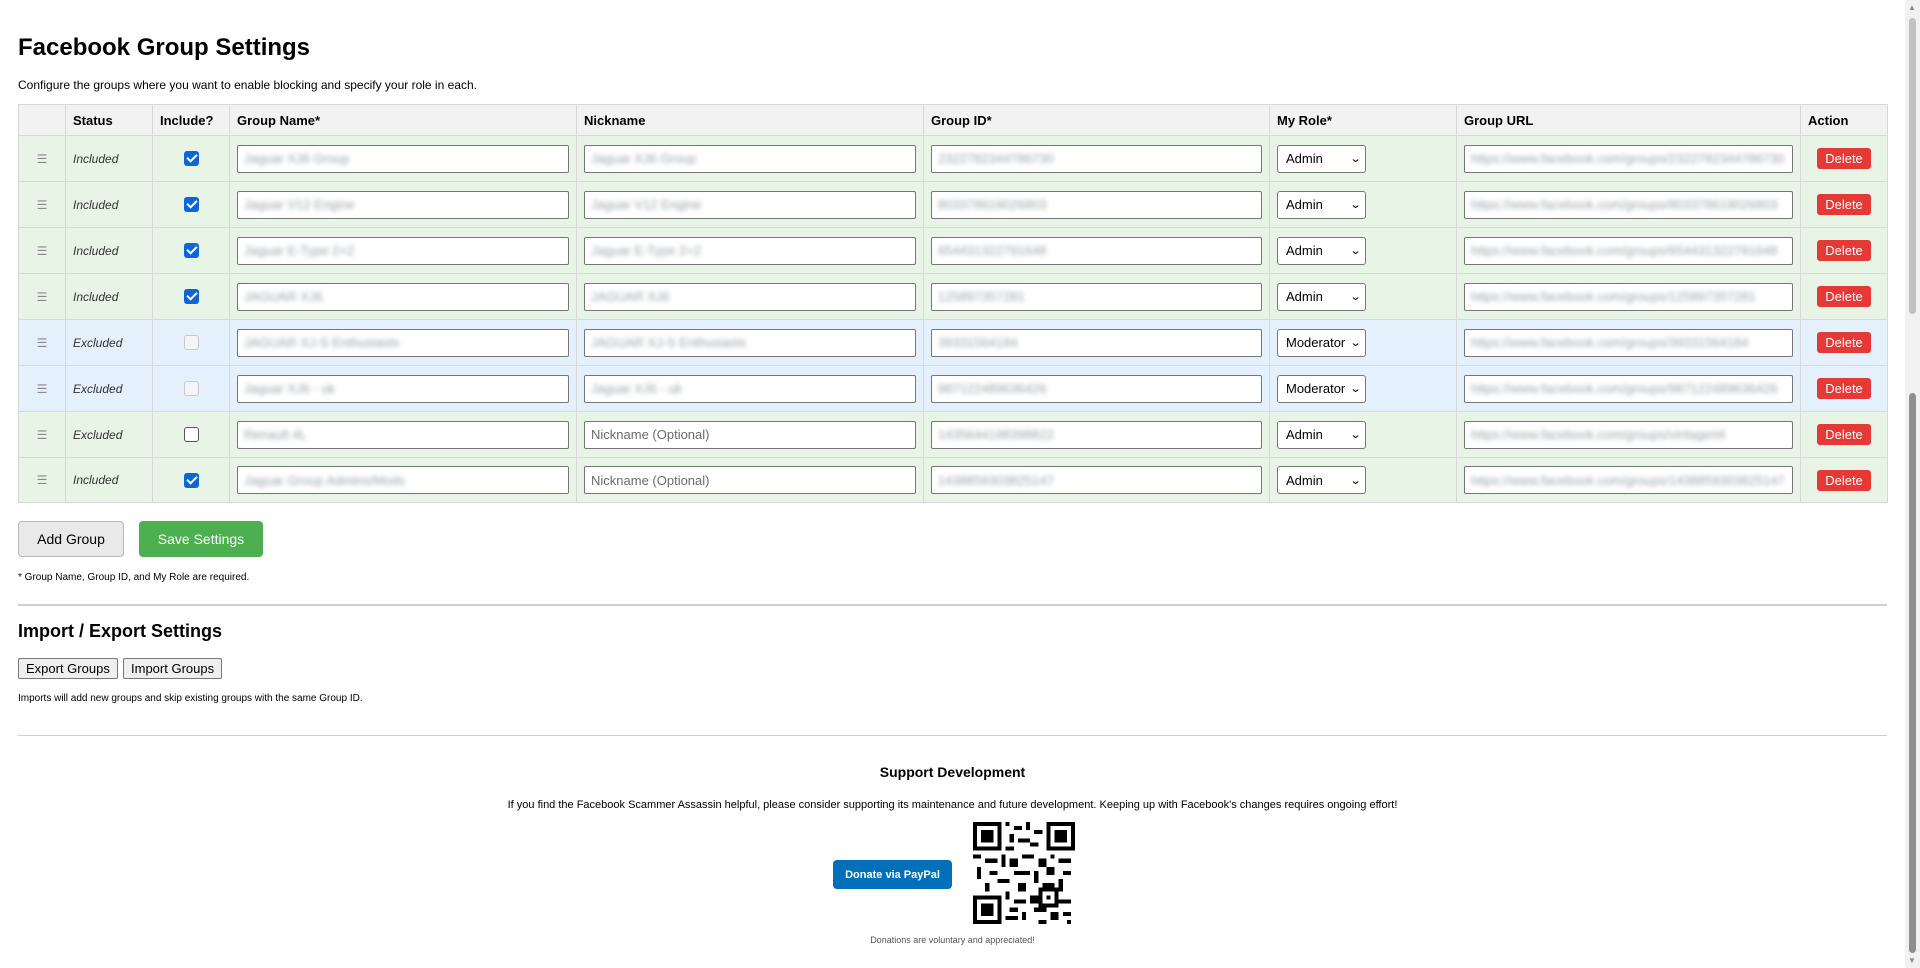 This screenshot has height=968, width=1920. What do you see at coordinates (750, 342) in the screenshot?
I see `nickname-input: JAGUAR XJ-S Enthusiasts` at bounding box center [750, 342].